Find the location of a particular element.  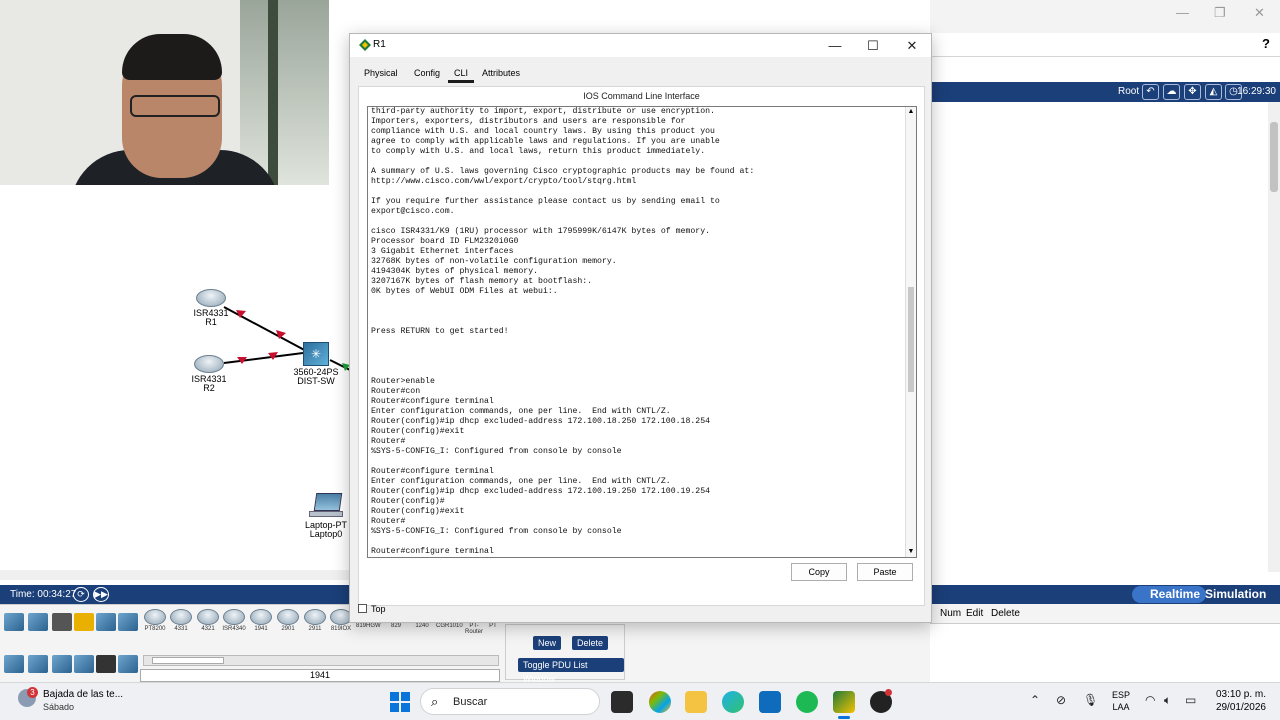

language-indicator: ESP LAA is located at coordinates (1121, 701).